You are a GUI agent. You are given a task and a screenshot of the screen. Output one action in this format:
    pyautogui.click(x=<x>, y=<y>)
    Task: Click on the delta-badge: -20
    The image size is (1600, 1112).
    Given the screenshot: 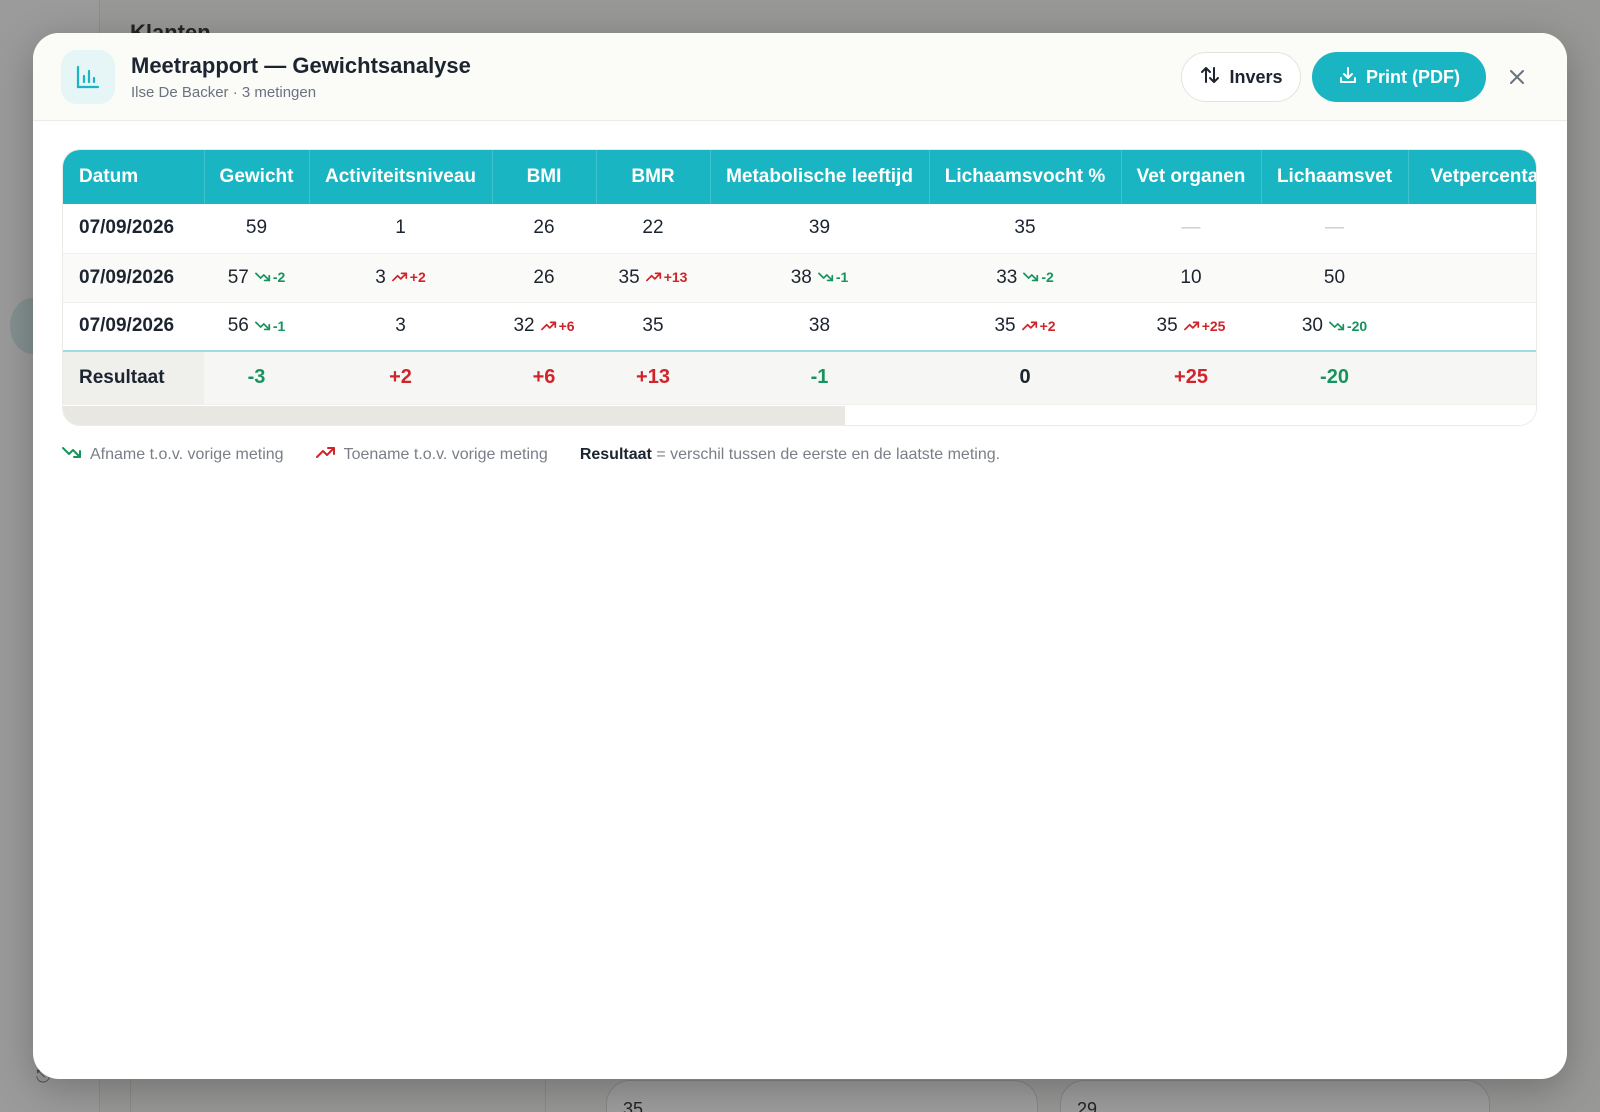 What is the action you would take?
    pyautogui.click(x=1348, y=326)
    